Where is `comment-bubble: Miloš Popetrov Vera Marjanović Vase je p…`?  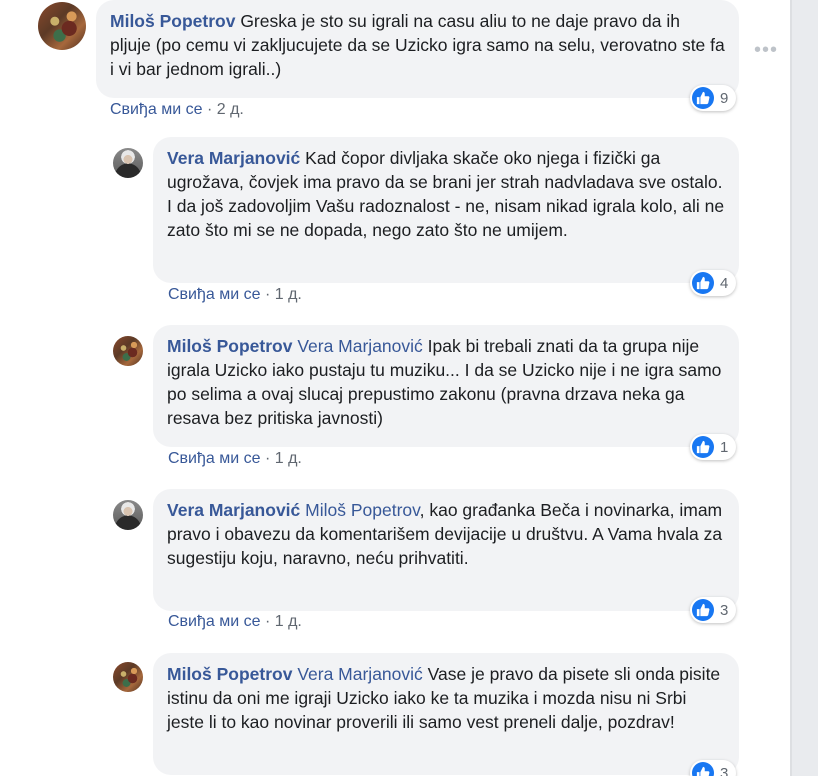 comment-bubble: Miloš Popetrov Vera Marjanović Vase je p… is located at coordinates (446, 714).